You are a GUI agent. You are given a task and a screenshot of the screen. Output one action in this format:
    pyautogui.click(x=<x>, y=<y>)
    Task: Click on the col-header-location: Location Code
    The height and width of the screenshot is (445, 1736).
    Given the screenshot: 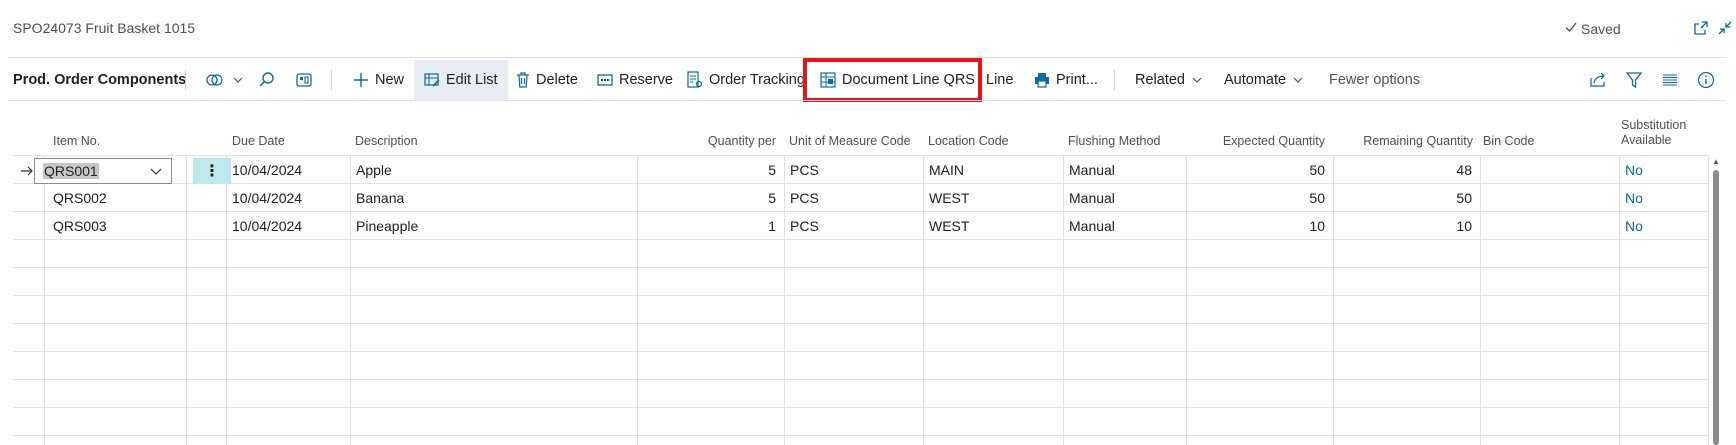 What is the action you would take?
    pyautogui.click(x=993, y=134)
    